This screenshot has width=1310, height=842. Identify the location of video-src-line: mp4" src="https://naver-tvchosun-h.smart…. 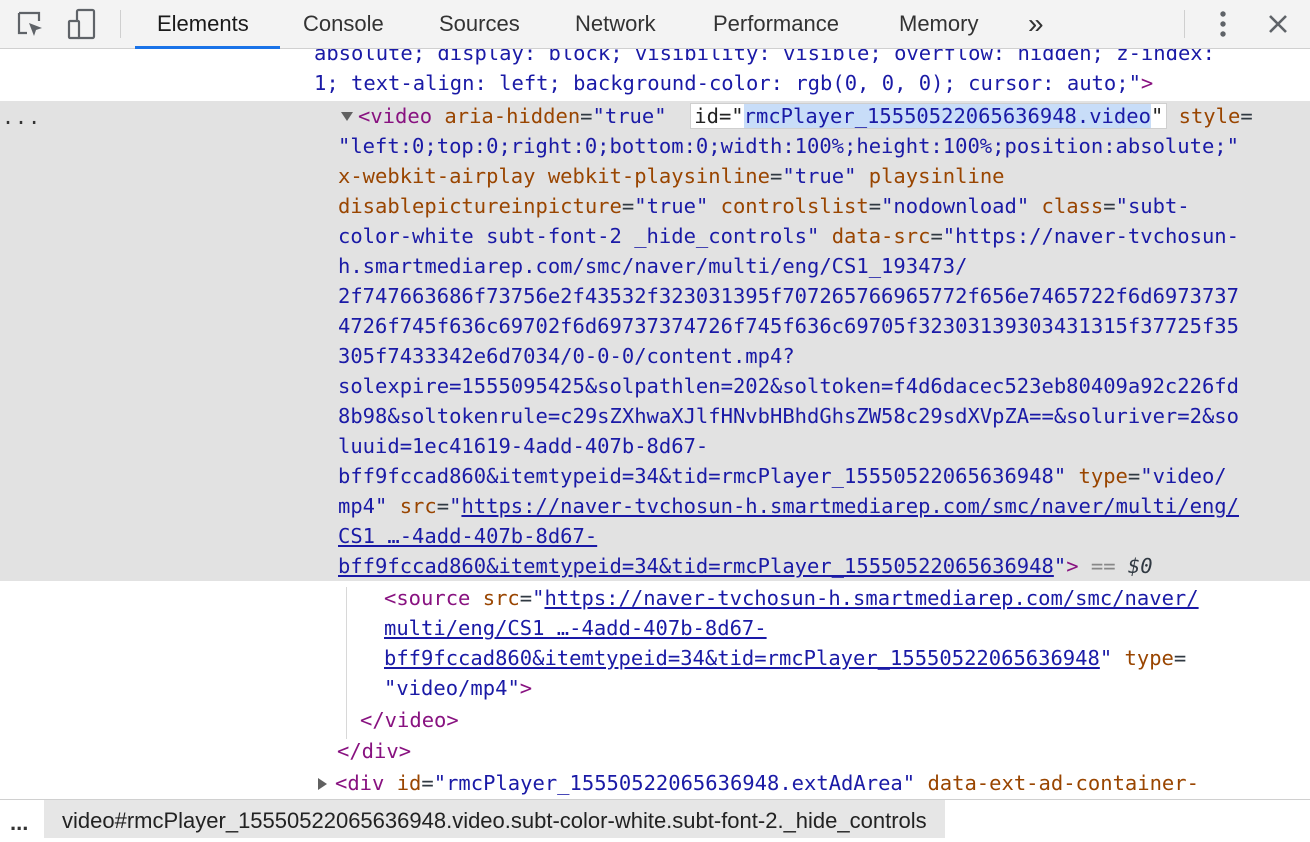
(788, 506).